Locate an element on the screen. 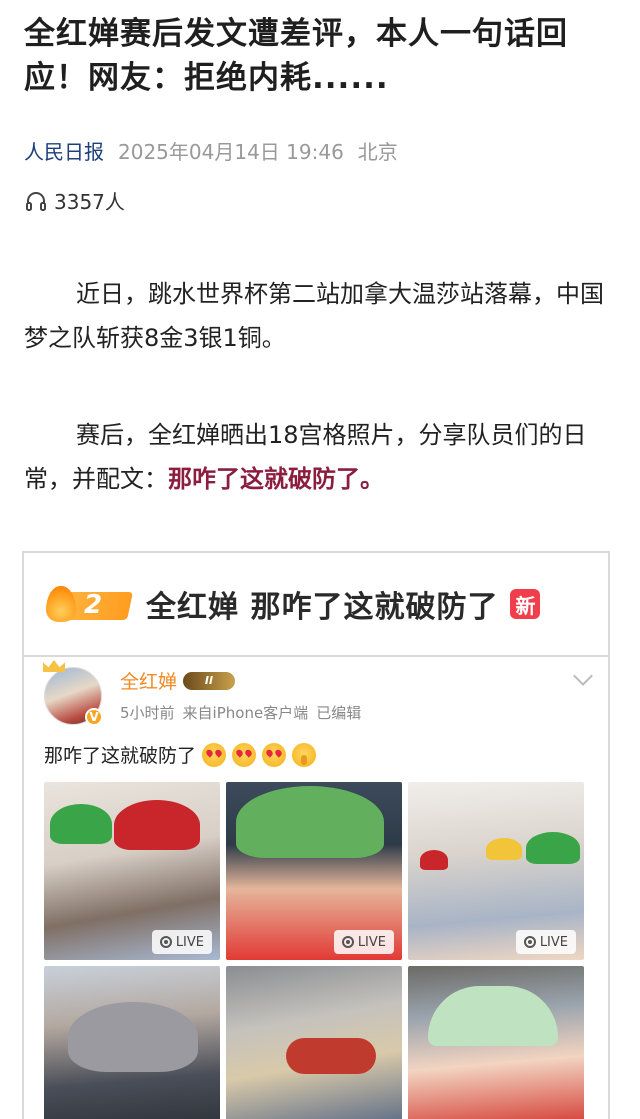  weibo-post-header: V 全红婵 II 5小时前 来自iPhone客户端 已编辑 is located at coordinates (318, 696).